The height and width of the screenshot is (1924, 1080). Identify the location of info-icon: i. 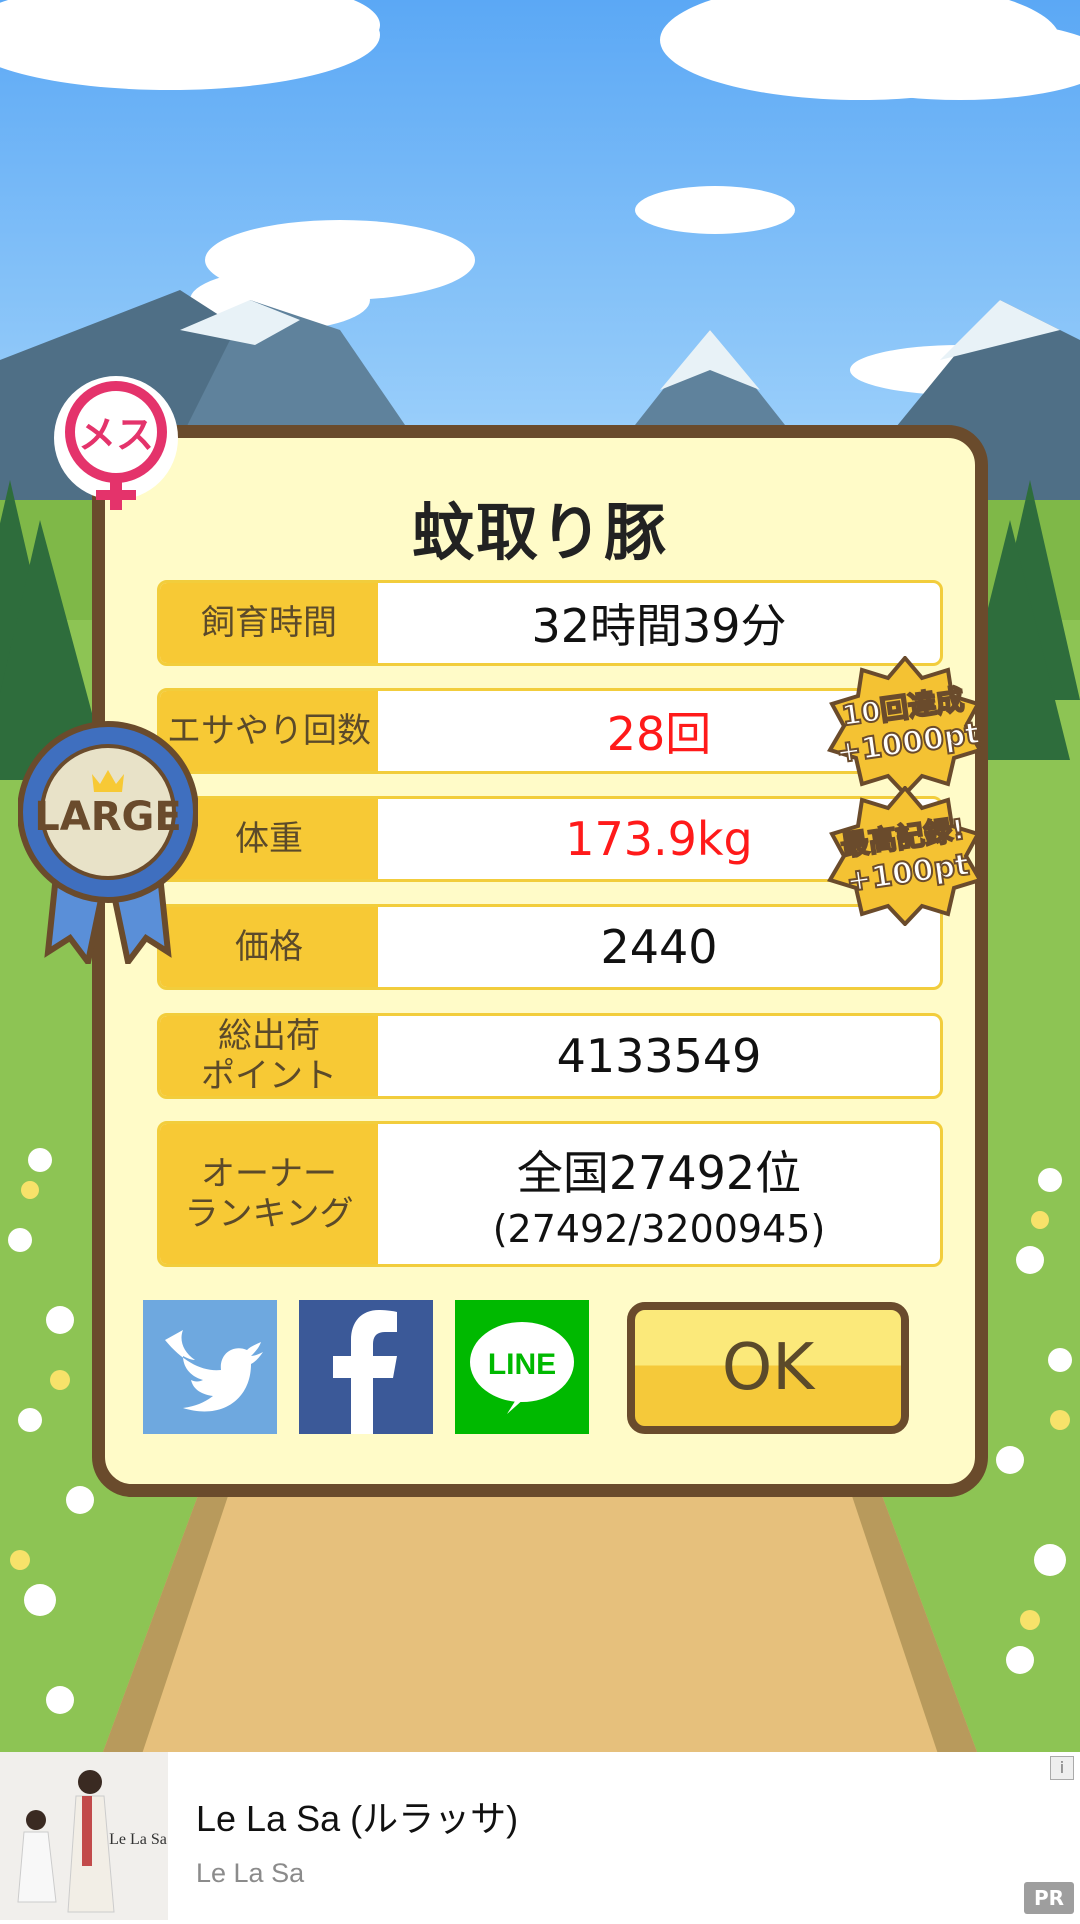
(1062, 1768).